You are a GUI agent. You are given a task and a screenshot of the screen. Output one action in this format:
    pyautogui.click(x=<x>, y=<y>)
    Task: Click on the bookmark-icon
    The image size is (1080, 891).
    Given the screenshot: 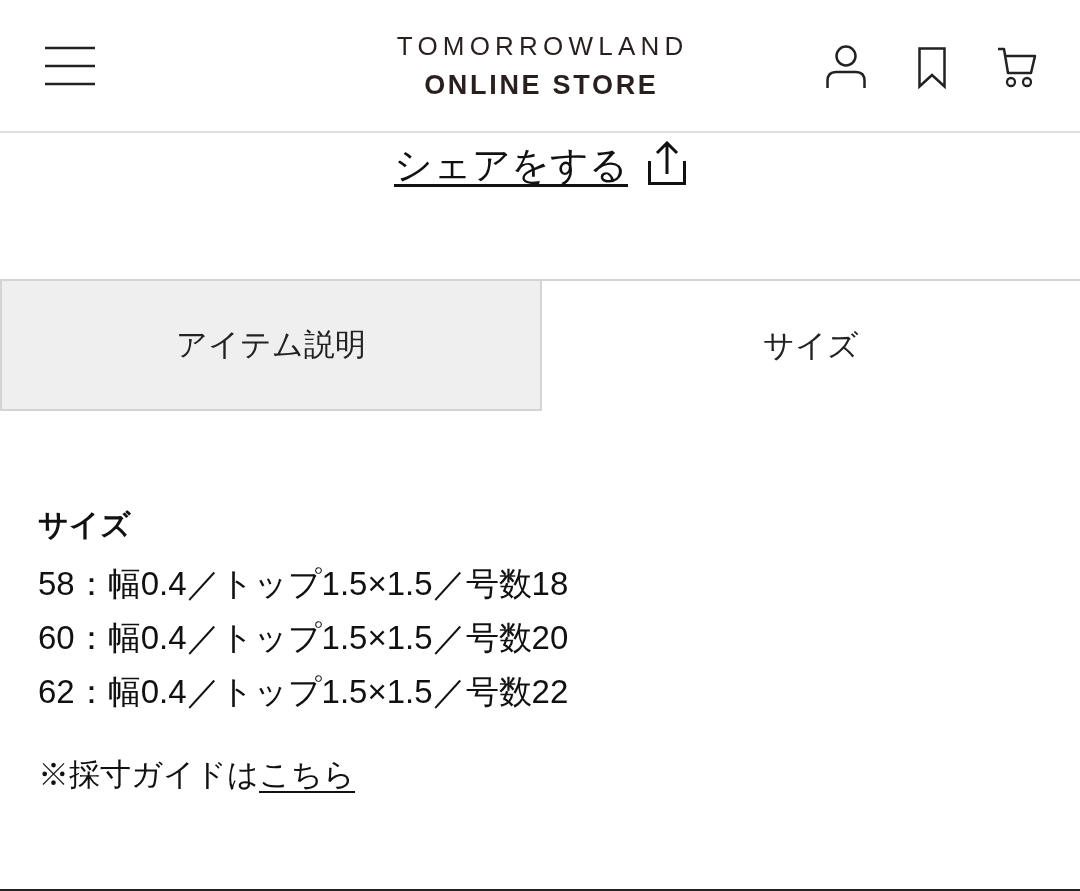 What is the action you would take?
    pyautogui.click(x=932, y=68)
    